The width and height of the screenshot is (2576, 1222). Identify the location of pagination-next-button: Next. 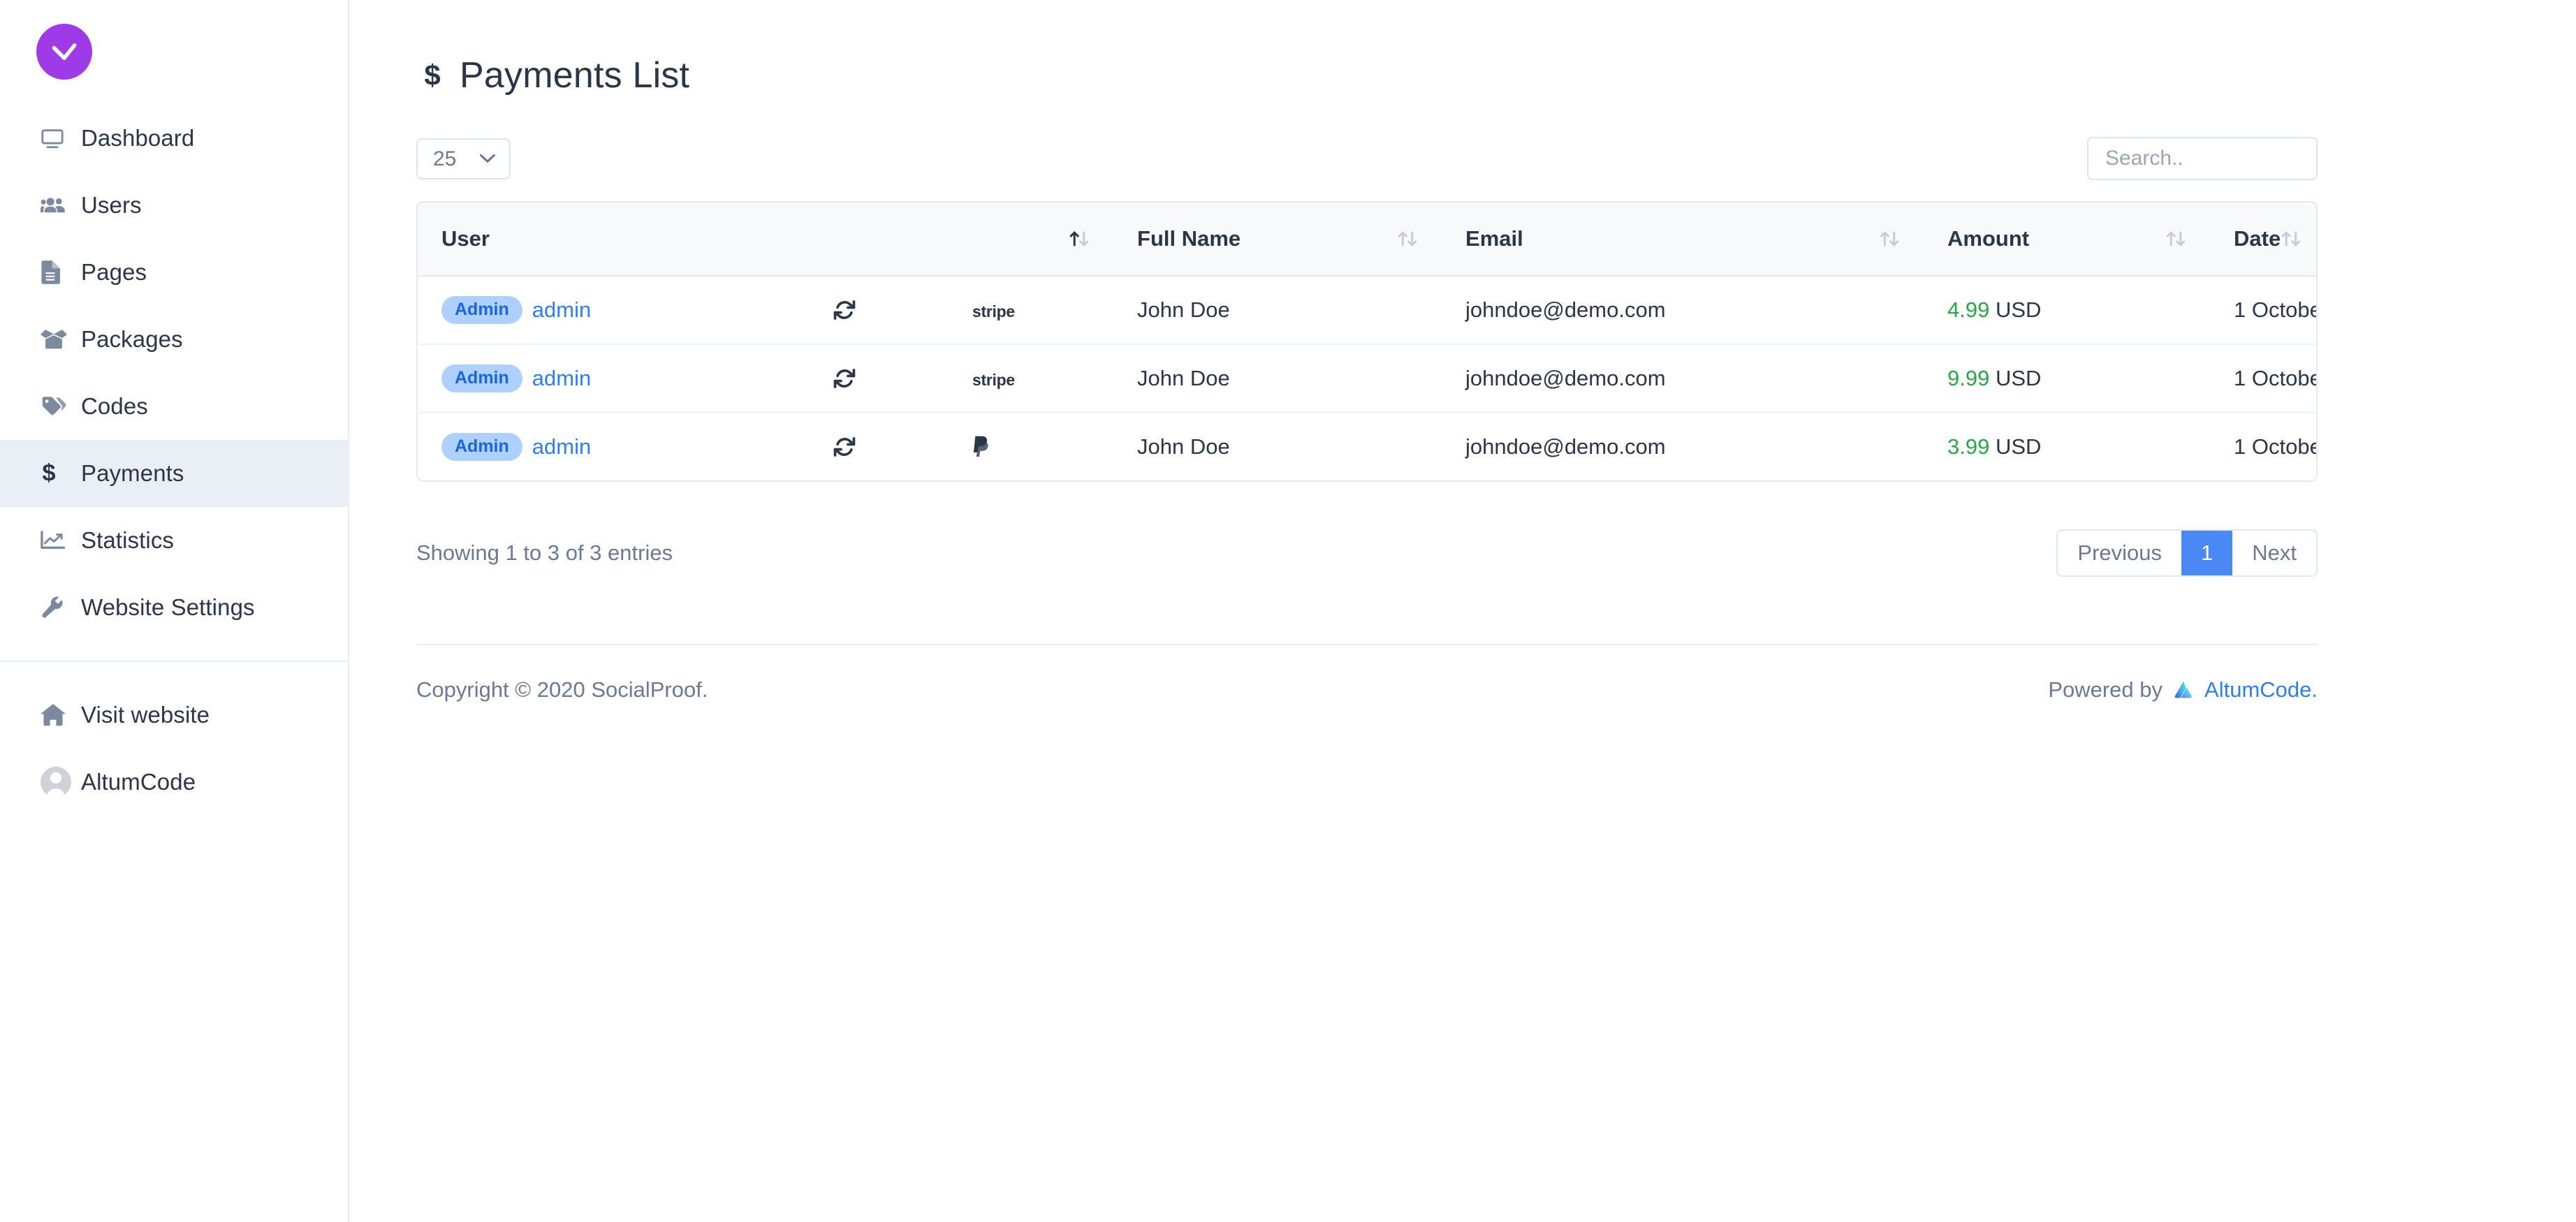
(2274, 553).